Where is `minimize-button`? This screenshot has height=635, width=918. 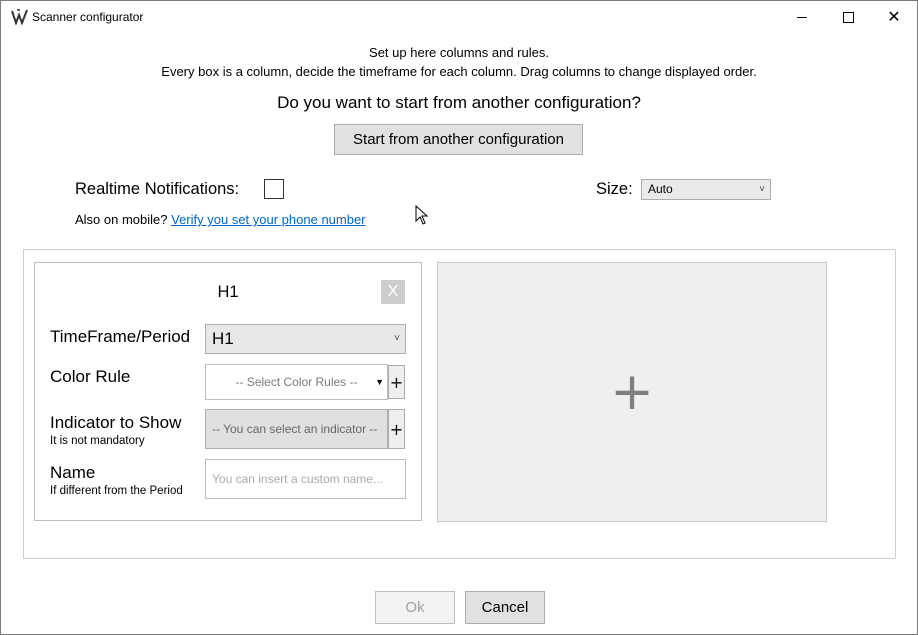
minimize-button is located at coordinates (802, 17).